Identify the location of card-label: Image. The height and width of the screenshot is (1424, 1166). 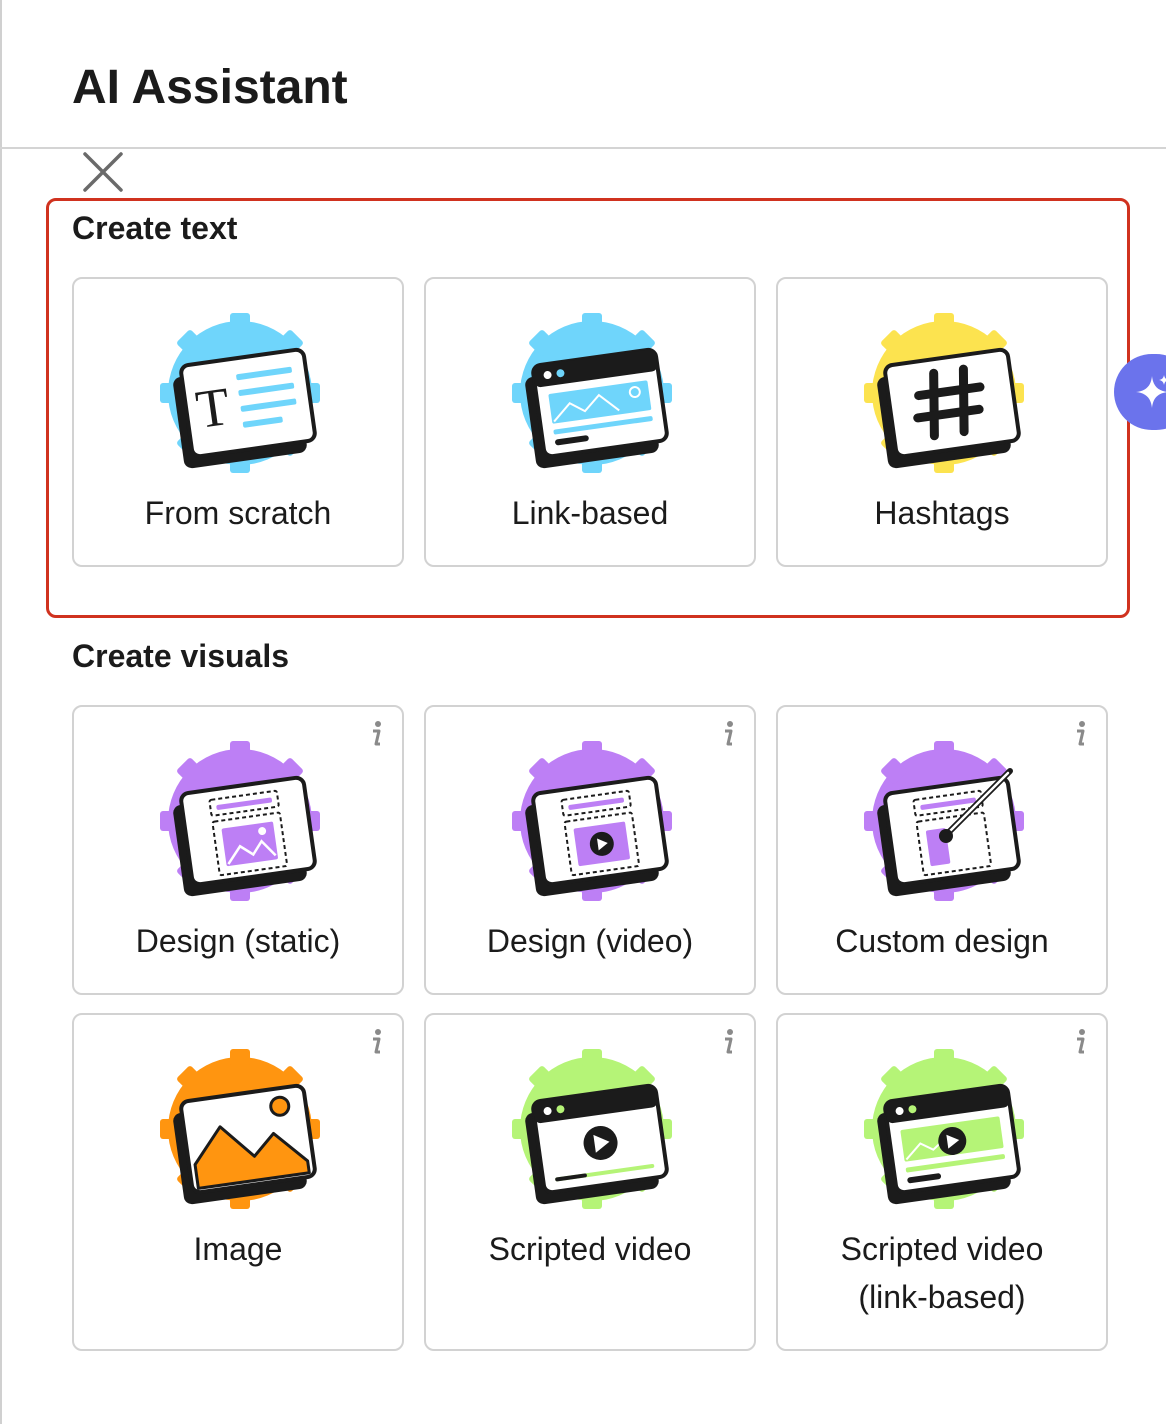
(238, 1249).